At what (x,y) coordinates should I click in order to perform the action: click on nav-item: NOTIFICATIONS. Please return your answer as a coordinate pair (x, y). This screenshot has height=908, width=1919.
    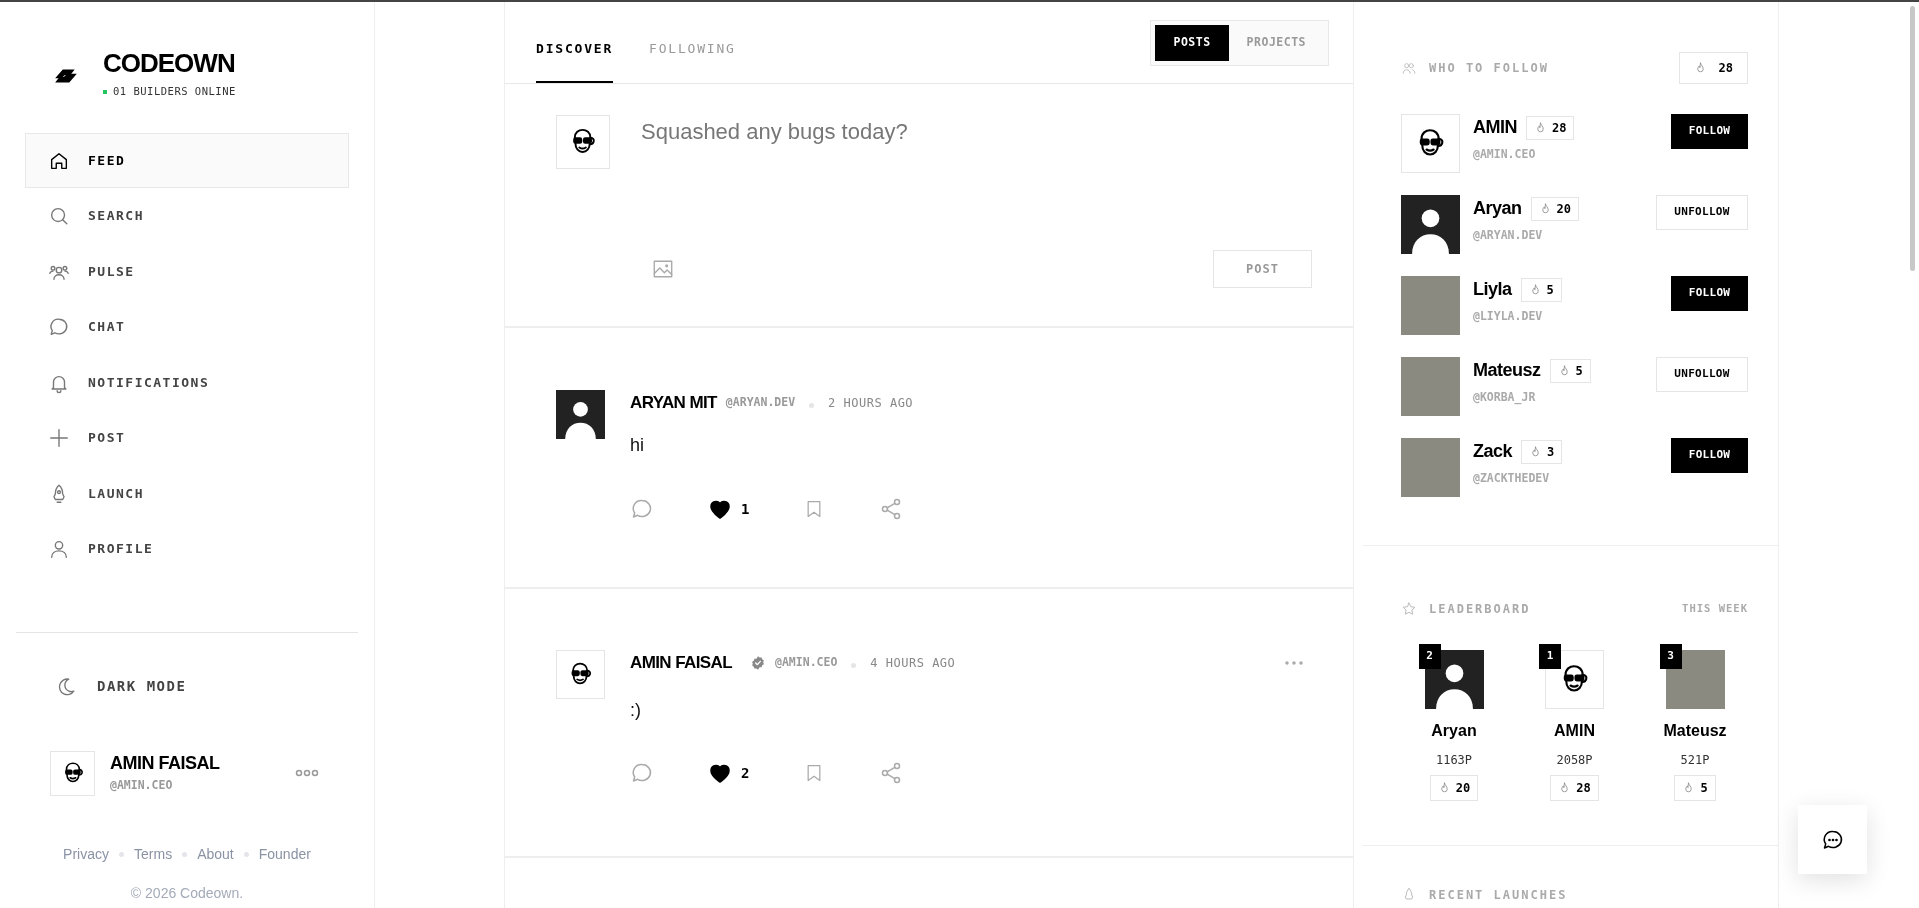
    Looking at the image, I should click on (187, 382).